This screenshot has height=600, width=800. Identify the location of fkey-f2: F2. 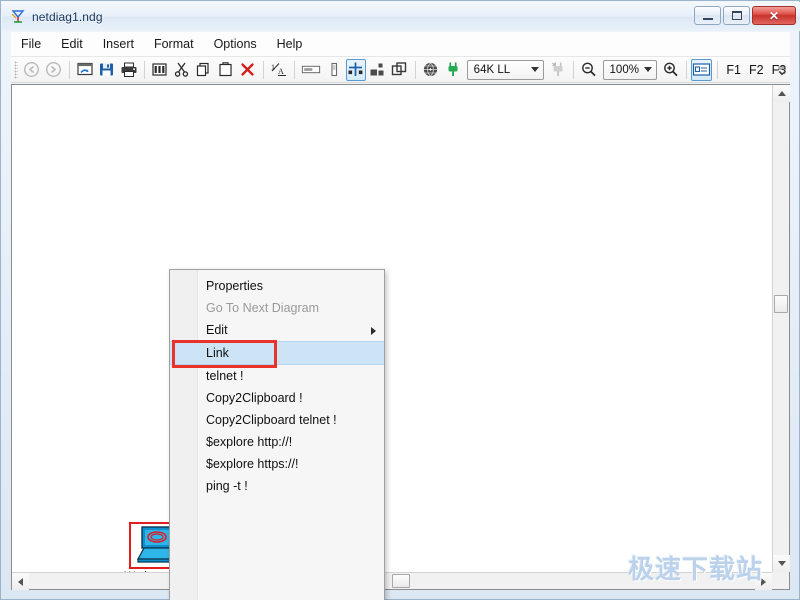
(756, 70).